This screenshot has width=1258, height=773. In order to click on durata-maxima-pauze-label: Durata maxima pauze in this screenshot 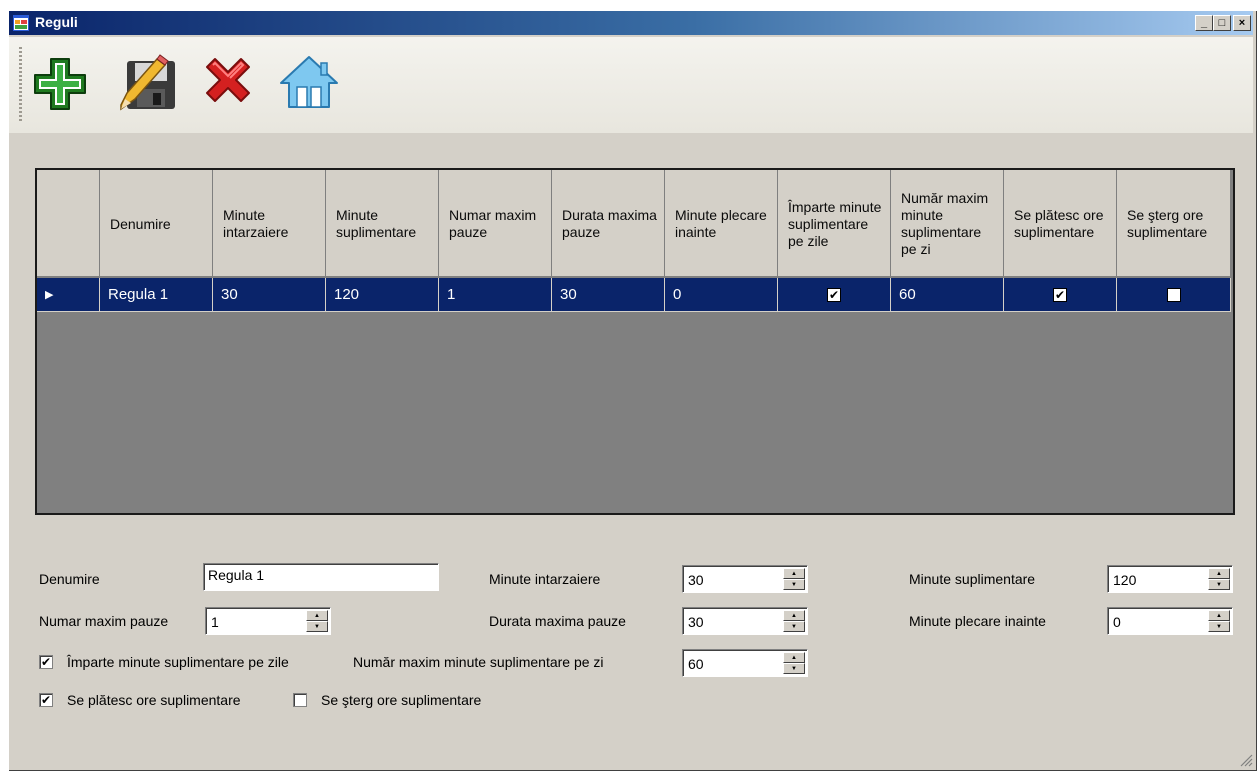, I will do `click(557, 621)`.